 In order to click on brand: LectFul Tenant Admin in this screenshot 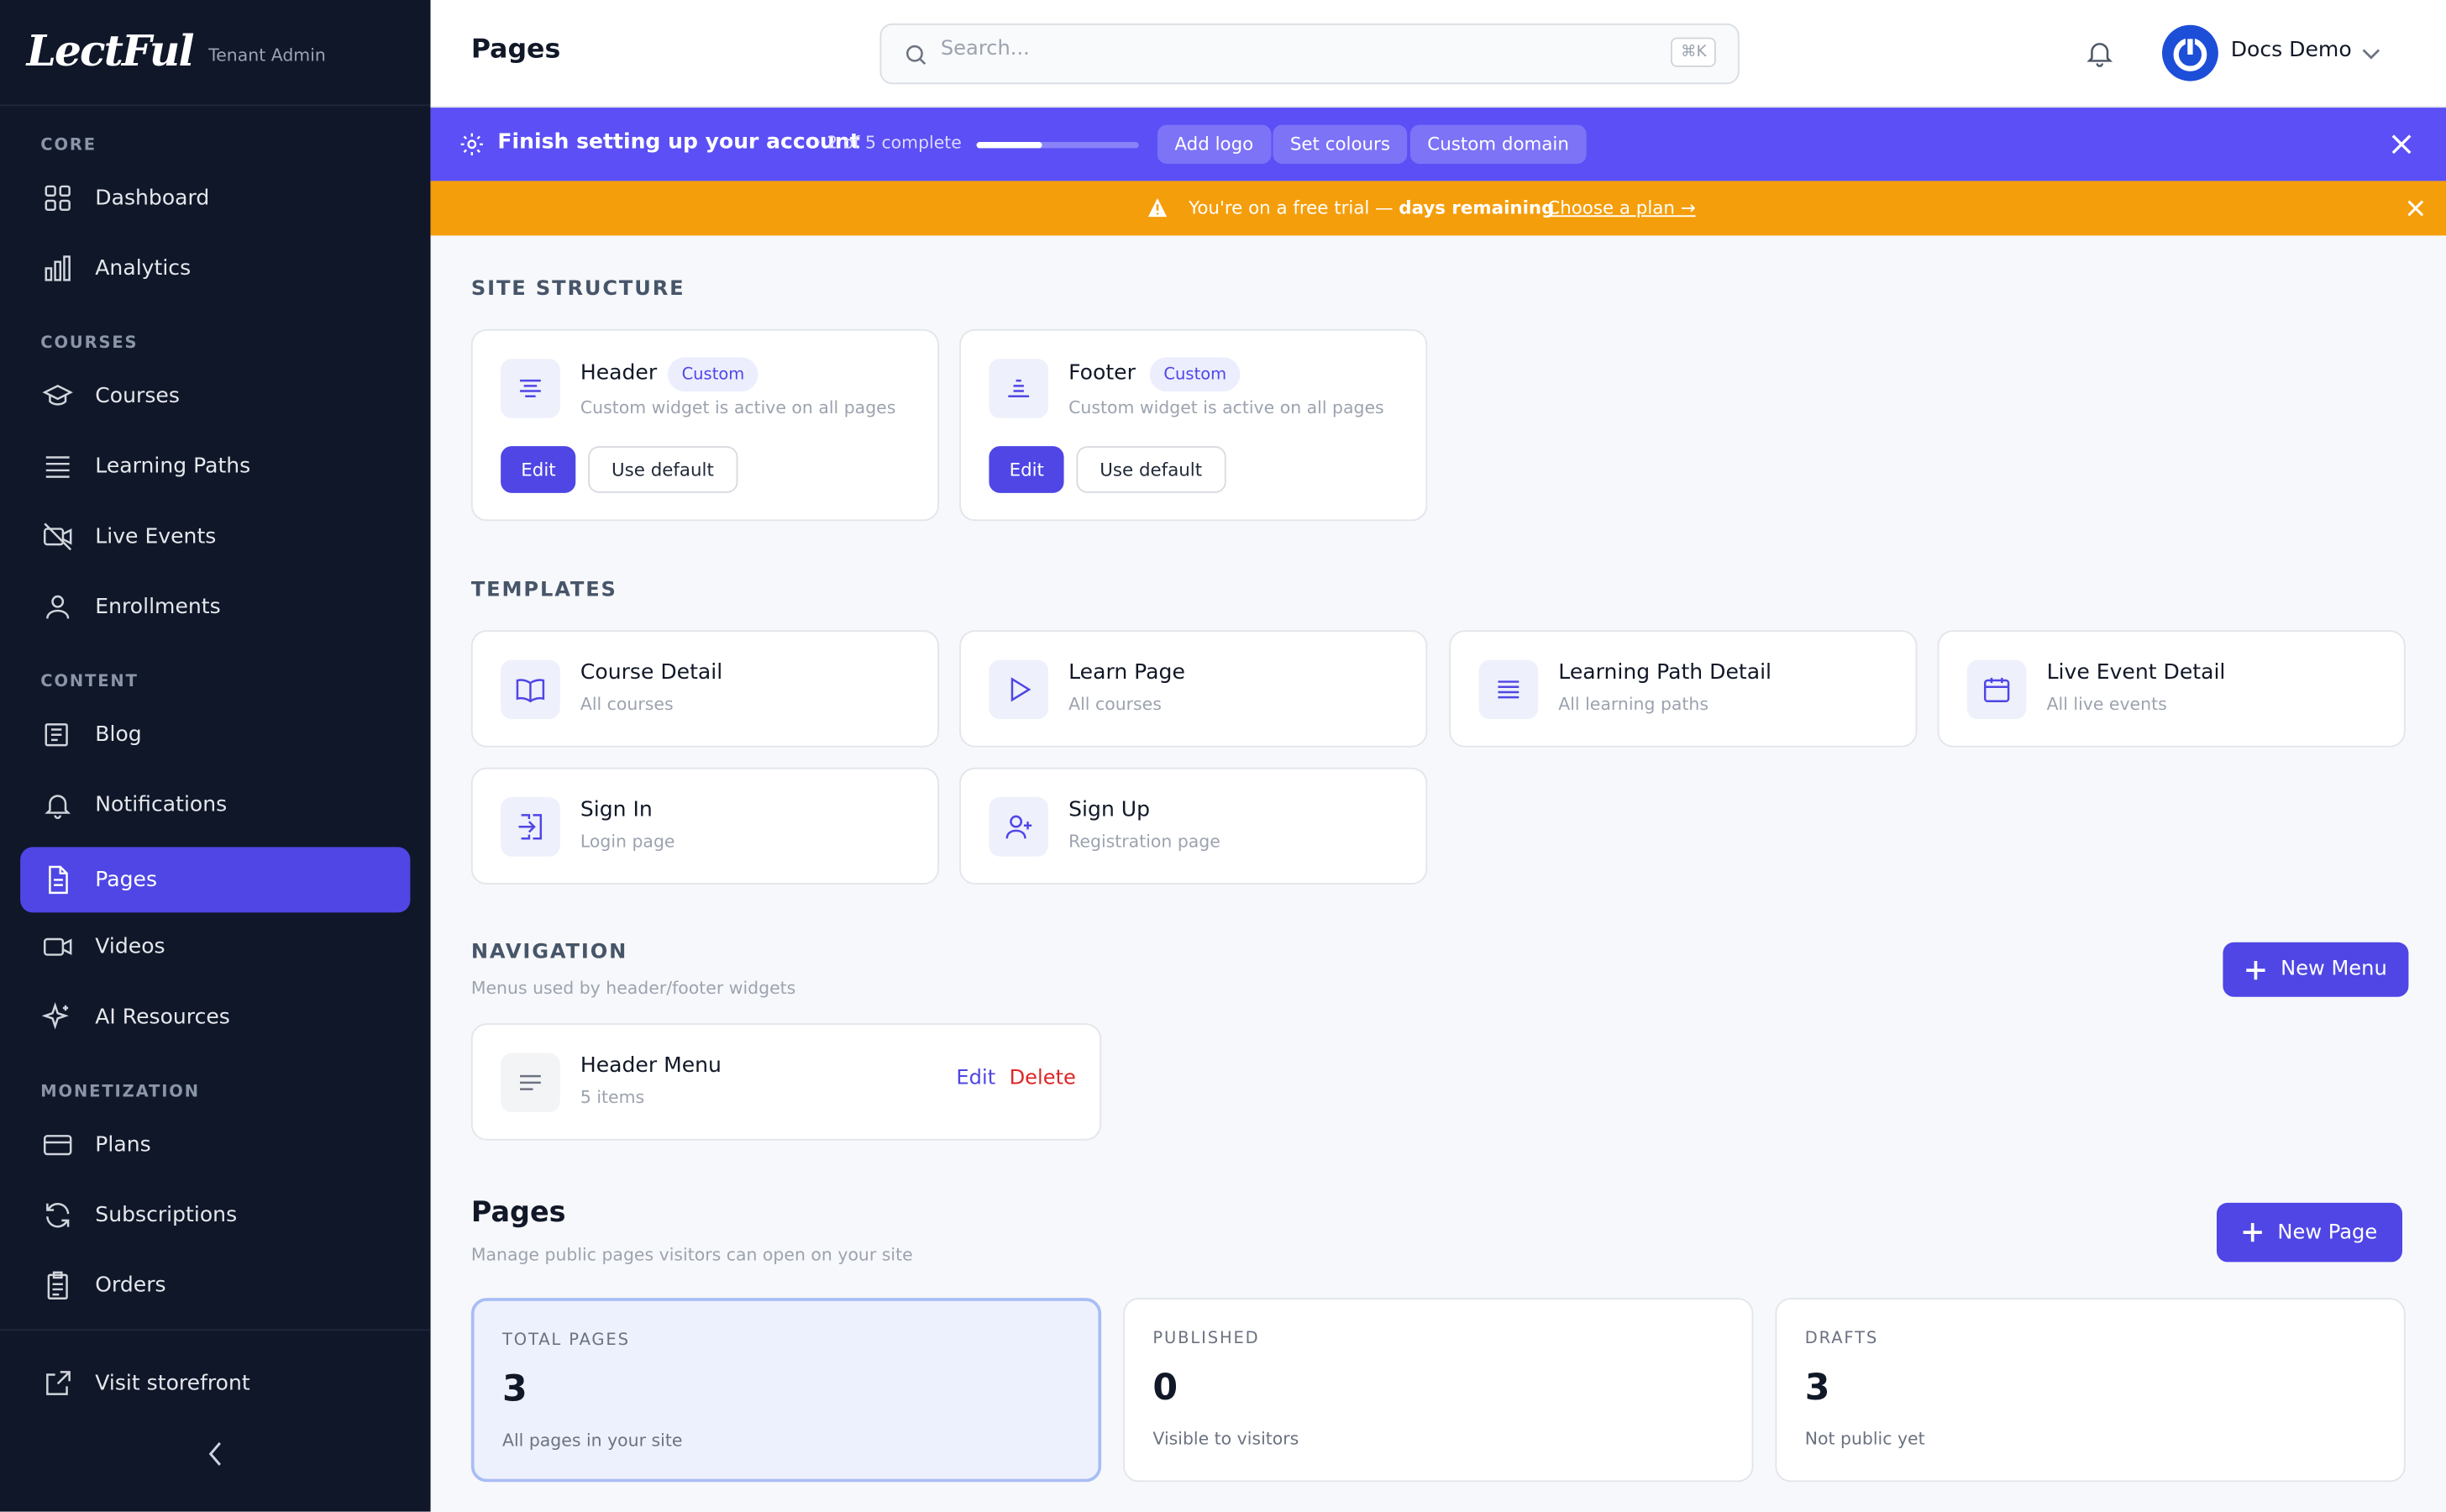, I will do `click(216, 53)`.